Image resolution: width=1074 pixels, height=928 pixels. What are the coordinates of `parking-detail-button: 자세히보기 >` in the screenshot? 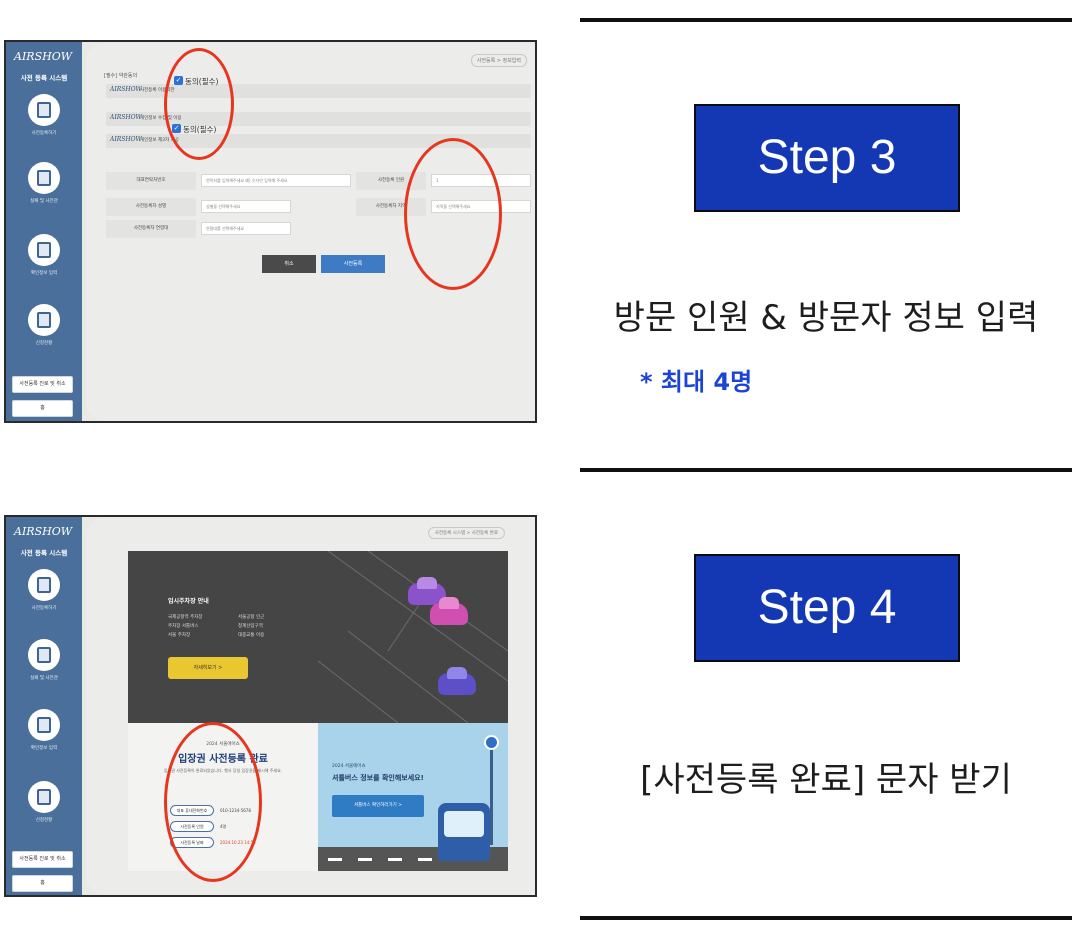 It's located at (208, 668).